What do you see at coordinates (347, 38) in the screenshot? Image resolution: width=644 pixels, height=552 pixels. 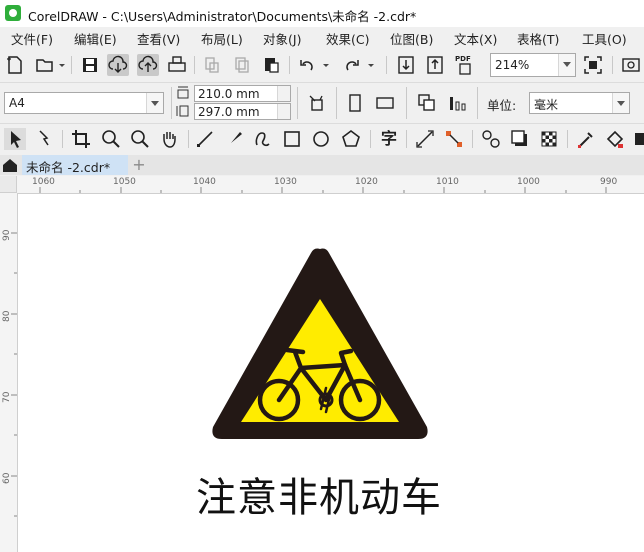 I see `menu-effects: 效果(C)` at bounding box center [347, 38].